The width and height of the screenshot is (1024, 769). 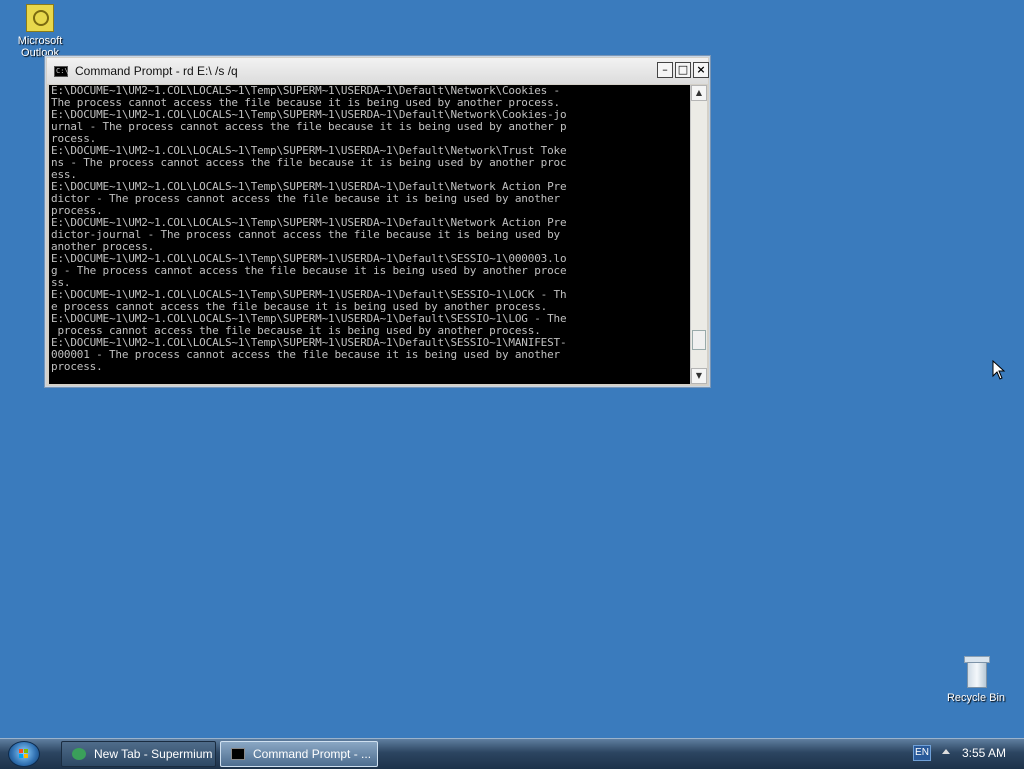 I want to click on scroll-up-arrow-icon: ▲, so click(x=699, y=93).